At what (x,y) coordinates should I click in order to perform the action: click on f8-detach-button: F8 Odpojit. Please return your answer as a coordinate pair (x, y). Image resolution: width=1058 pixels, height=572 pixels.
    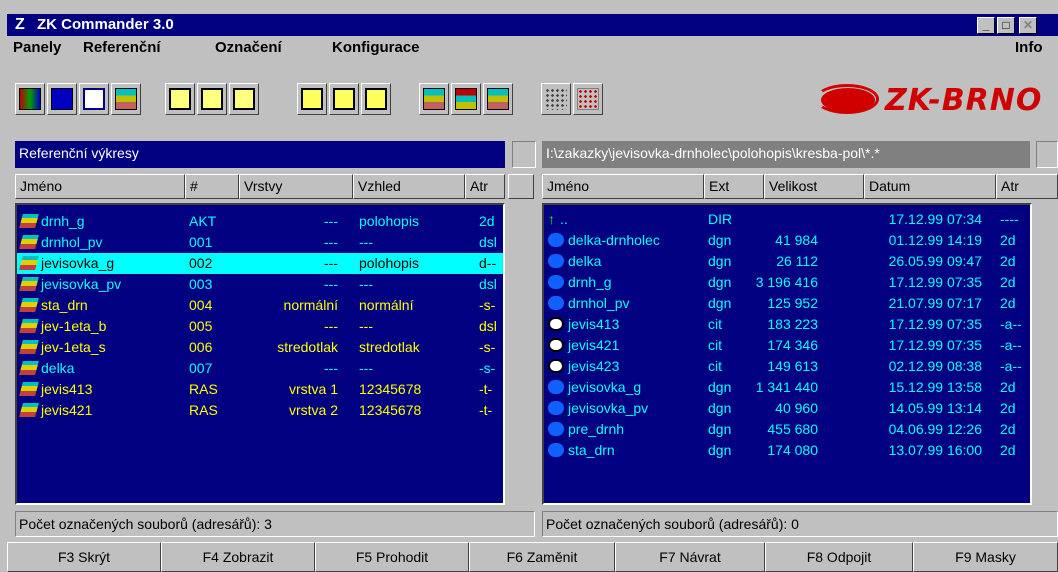
    Looking at the image, I should click on (839, 557).